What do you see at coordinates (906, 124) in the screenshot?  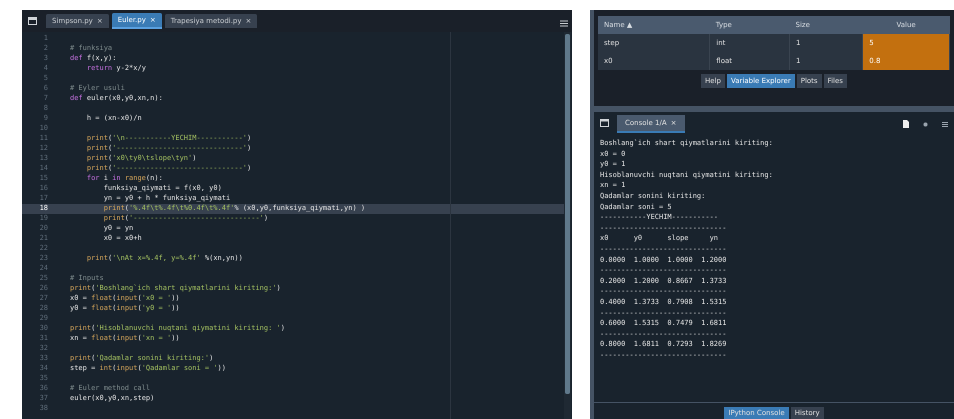 I see `document-icon` at bounding box center [906, 124].